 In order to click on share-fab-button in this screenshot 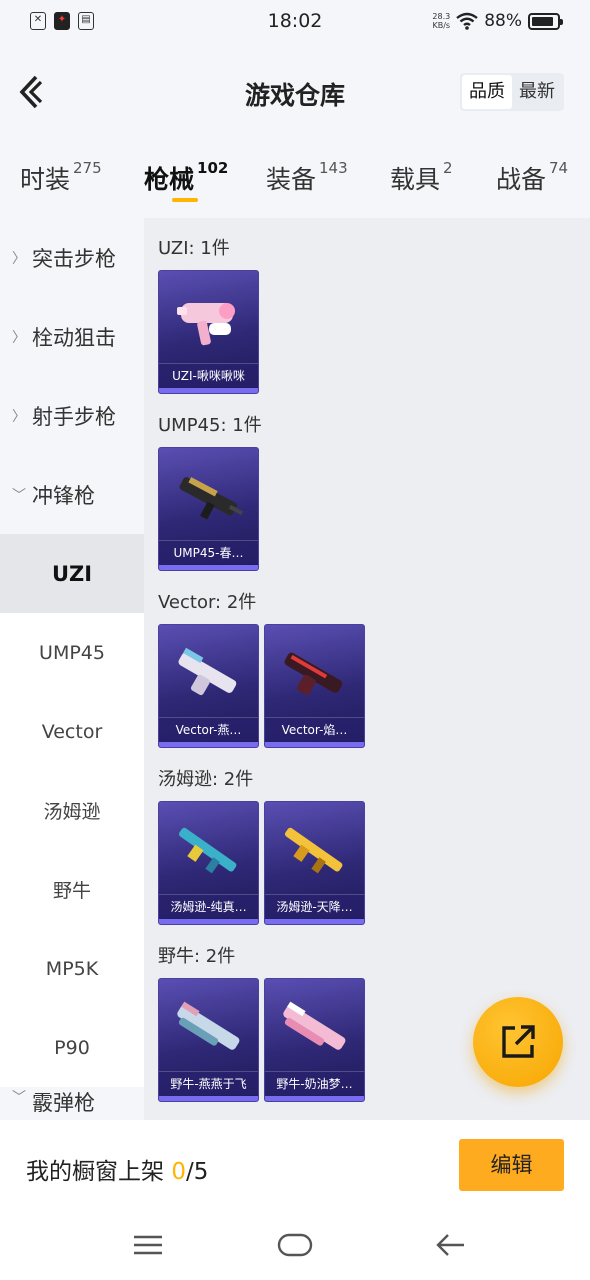, I will do `click(518, 1042)`.